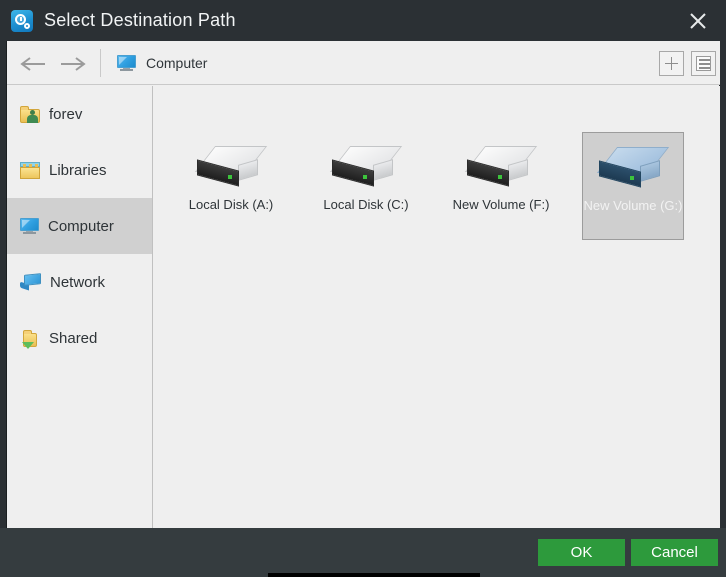  What do you see at coordinates (374, 575) in the screenshot?
I see `bottom-edge-strip` at bounding box center [374, 575].